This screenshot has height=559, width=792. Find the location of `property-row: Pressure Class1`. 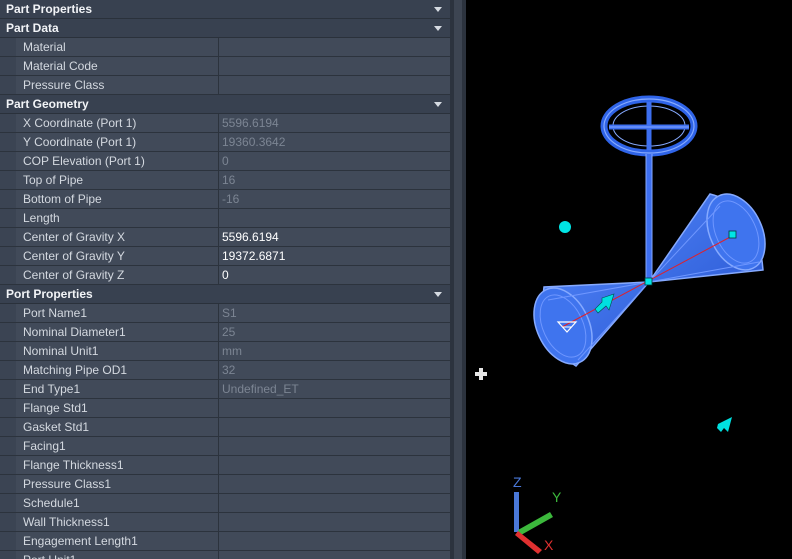

property-row: Pressure Class1 is located at coordinates (225, 484).